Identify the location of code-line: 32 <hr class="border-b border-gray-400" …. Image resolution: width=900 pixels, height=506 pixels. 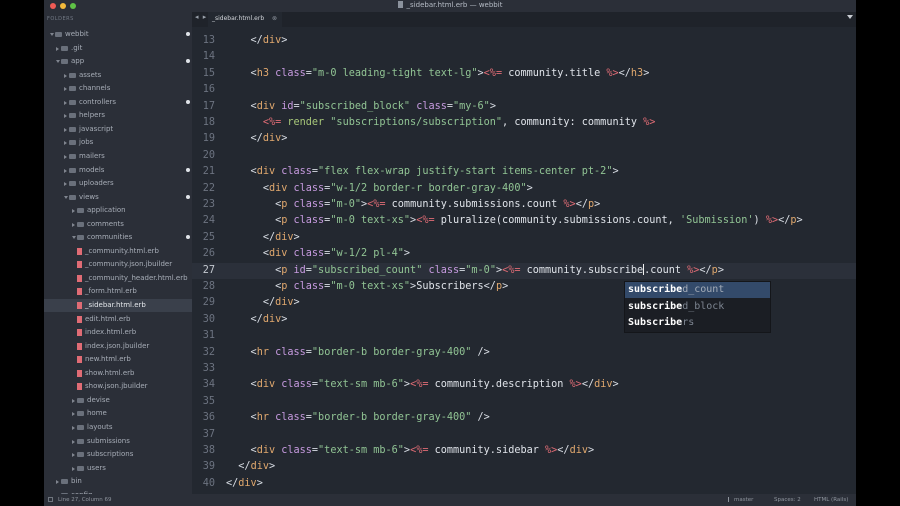
(524, 353).